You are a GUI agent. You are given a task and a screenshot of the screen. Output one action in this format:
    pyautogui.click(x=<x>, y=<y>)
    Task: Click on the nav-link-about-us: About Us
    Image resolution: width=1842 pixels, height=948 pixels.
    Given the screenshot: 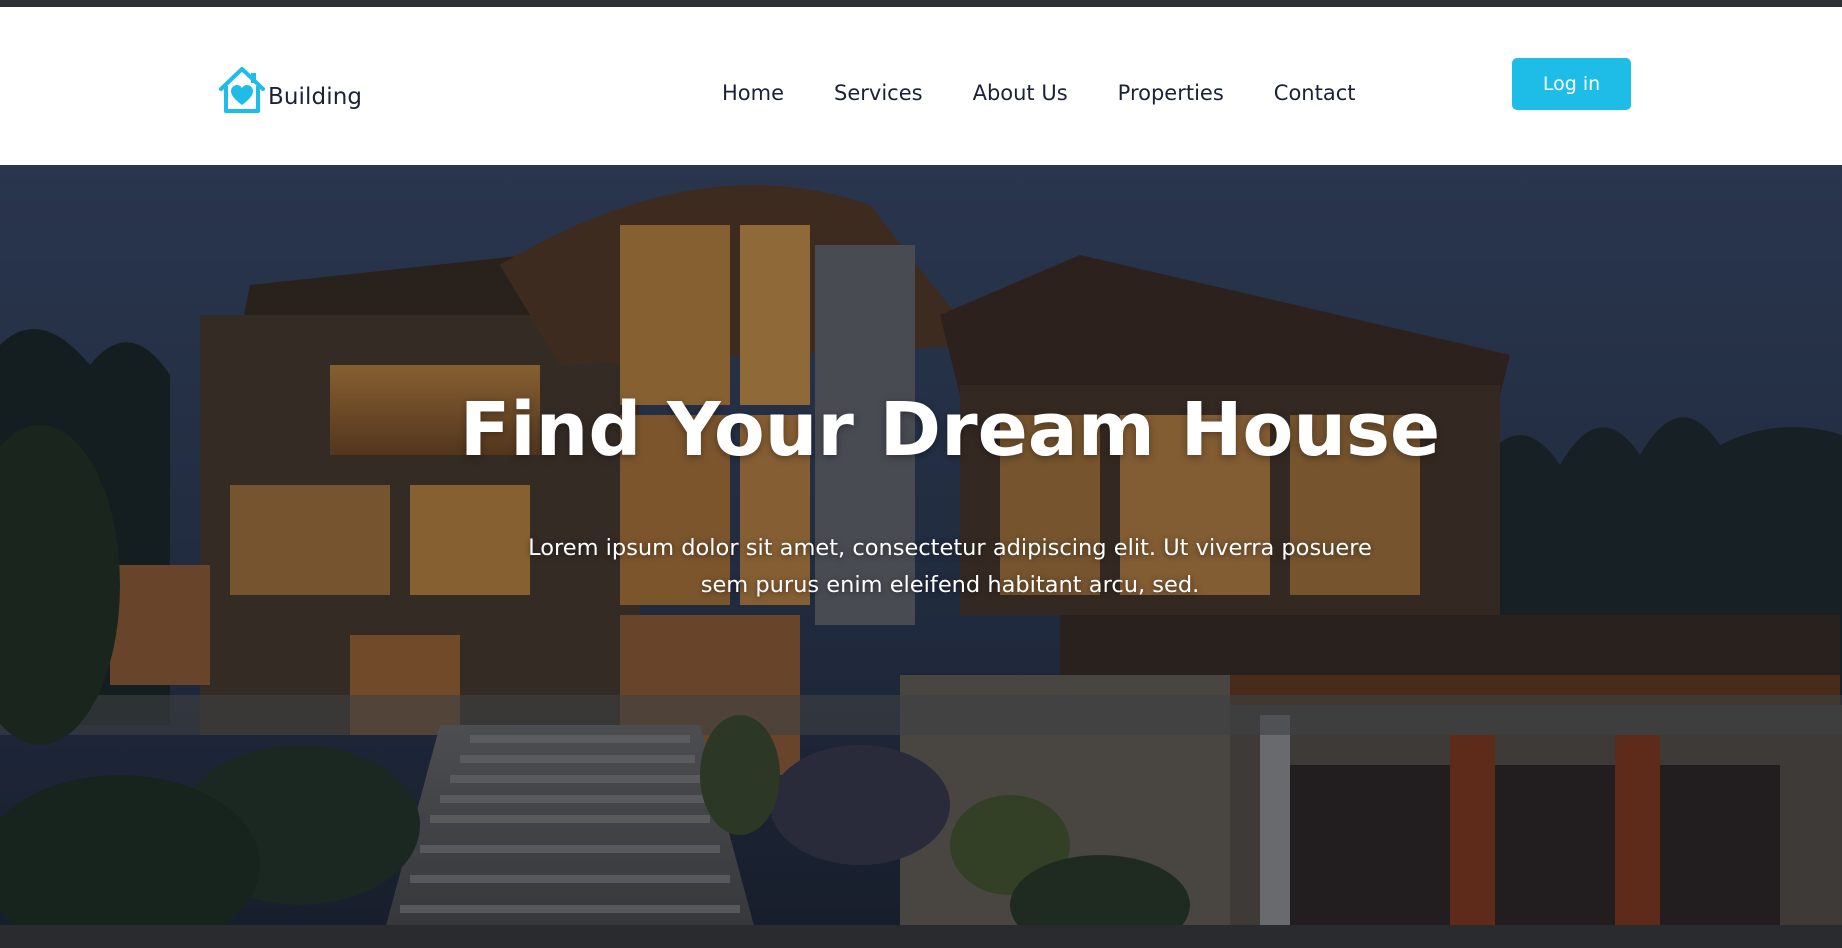 What is the action you would take?
    pyautogui.click(x=1020, y=93)
    